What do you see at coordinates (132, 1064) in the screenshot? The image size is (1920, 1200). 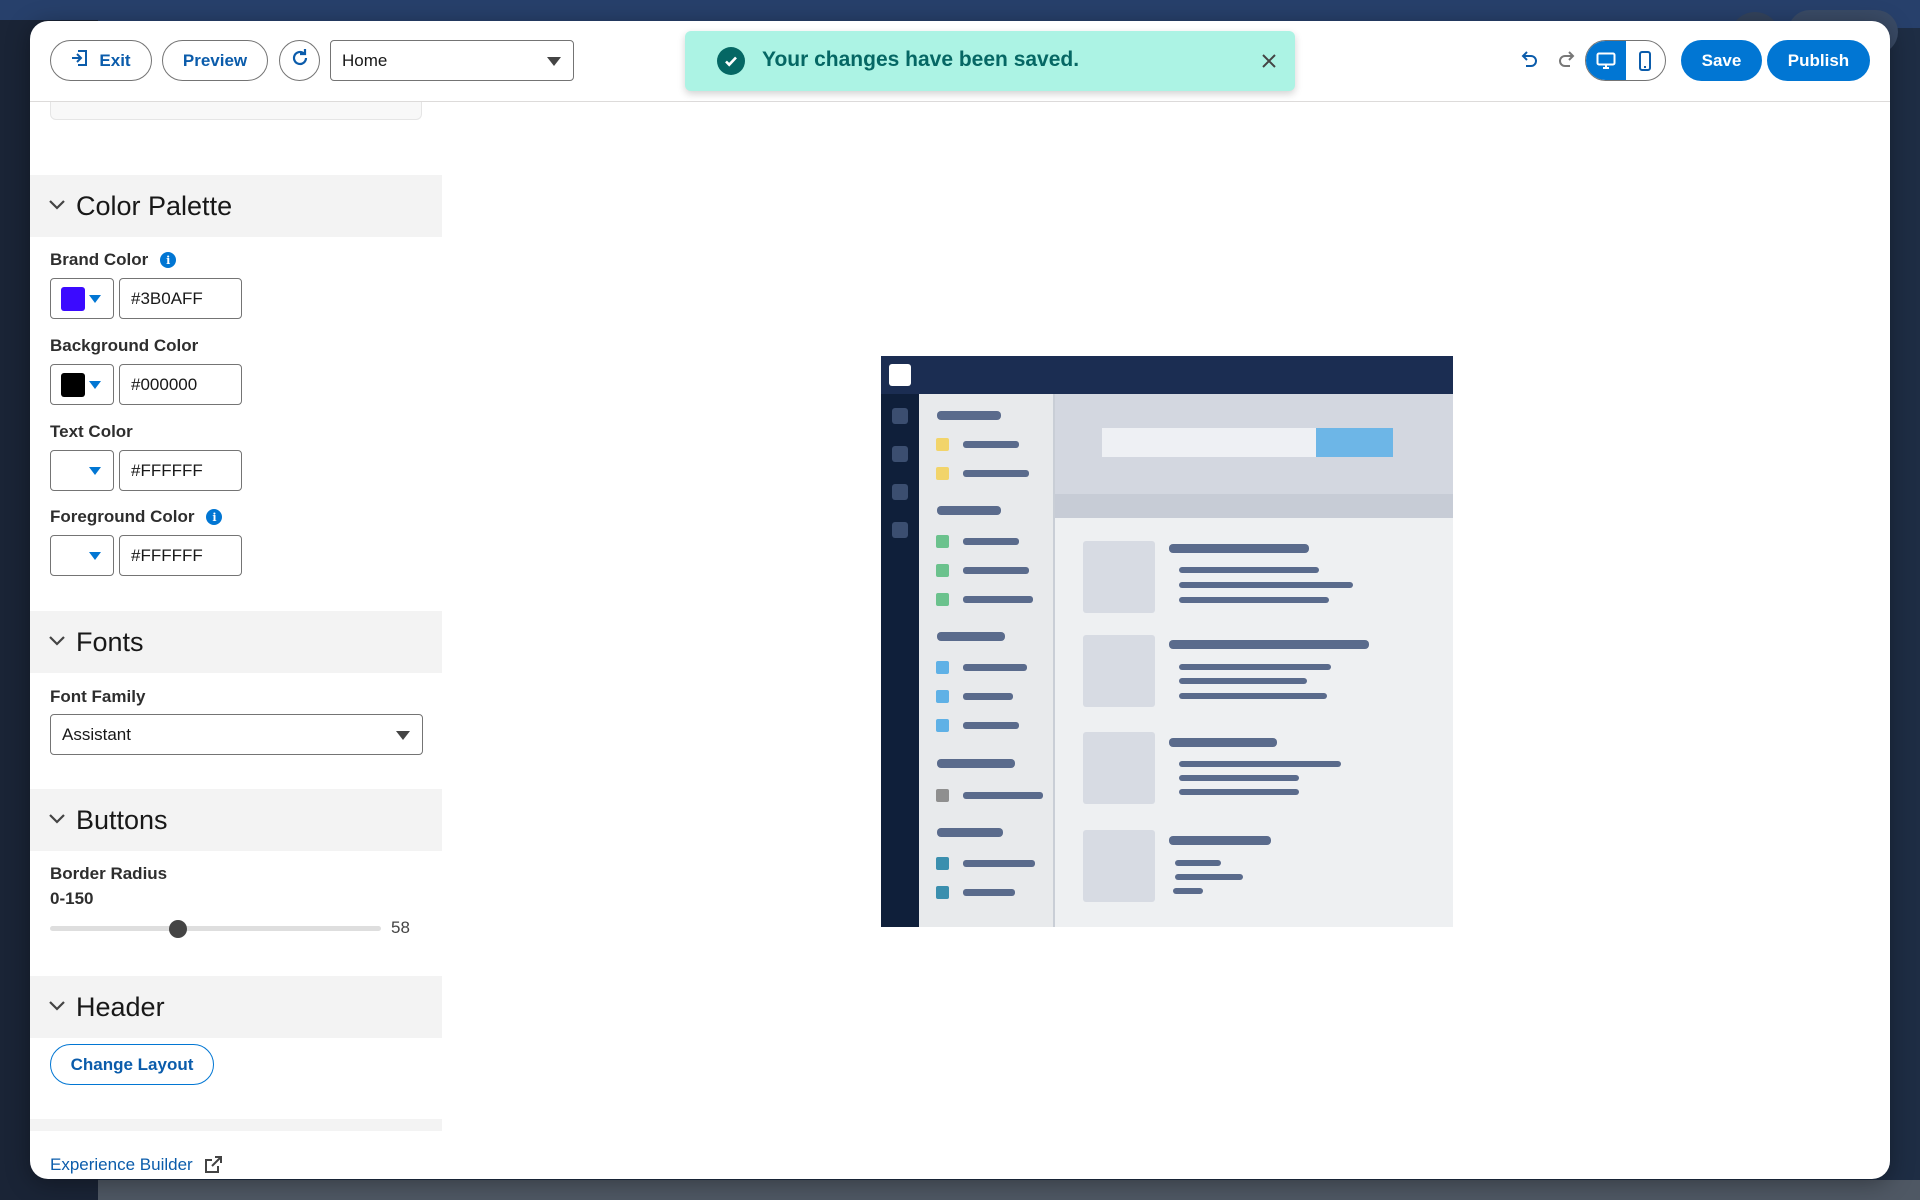 I see `change-layout-button: Change Layout` at bounding box center [132, 1064].